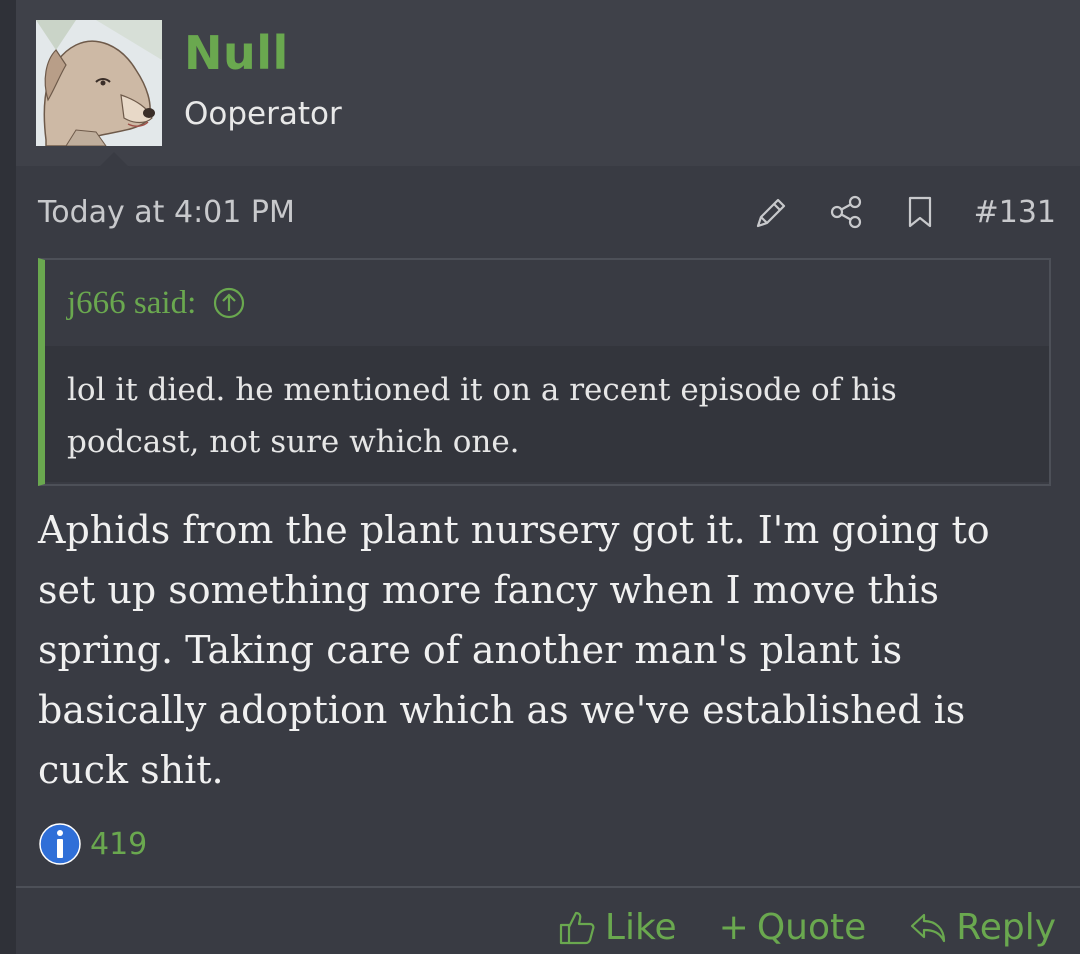 The image size is (1080, 954). I want to click on post-actions: Like + Quote Reply, so click(806, 927).